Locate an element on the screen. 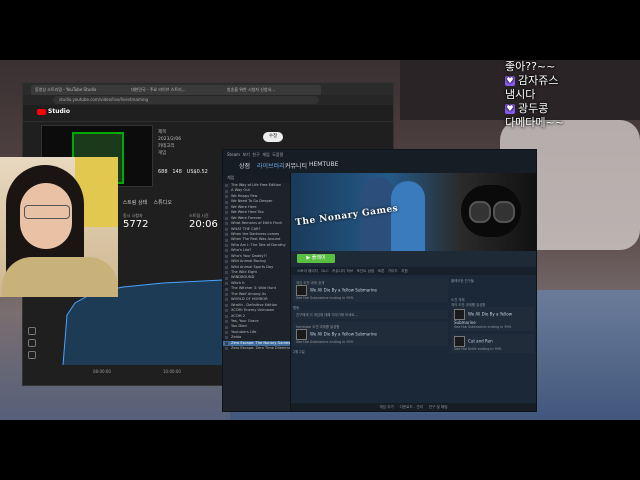 This screenshot has height=480, width=640. revenue-value: US$0.52 is located at coordinates (197, 172).